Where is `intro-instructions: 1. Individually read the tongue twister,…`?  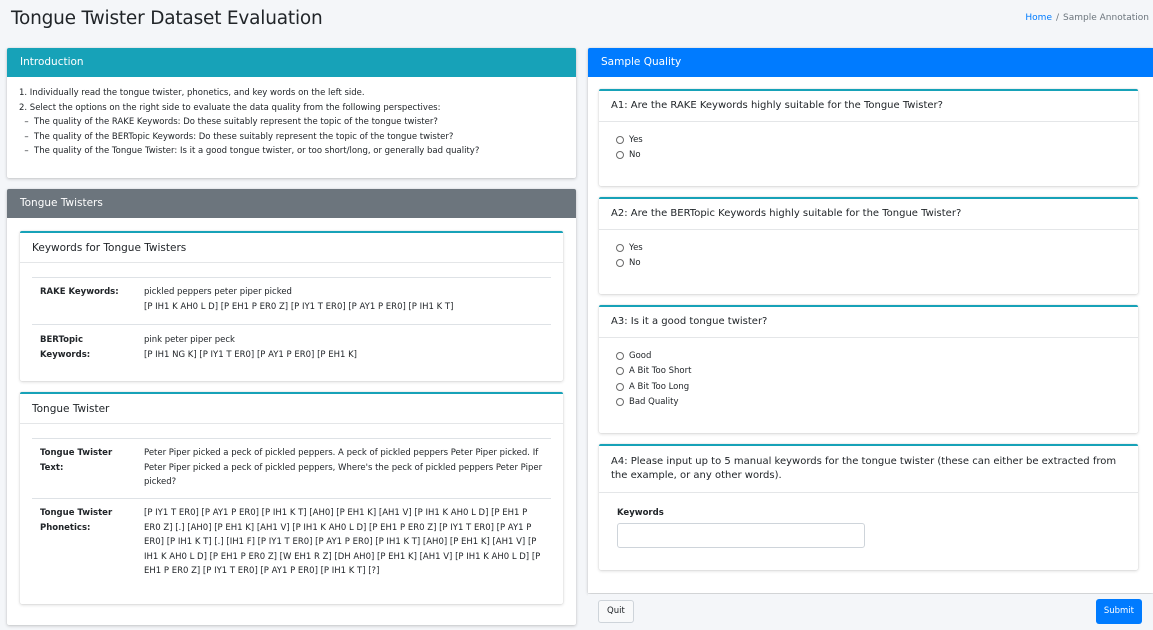
intro-instructions: 1. Individually read the tongue twister,… is located at coordinates (291, 118).